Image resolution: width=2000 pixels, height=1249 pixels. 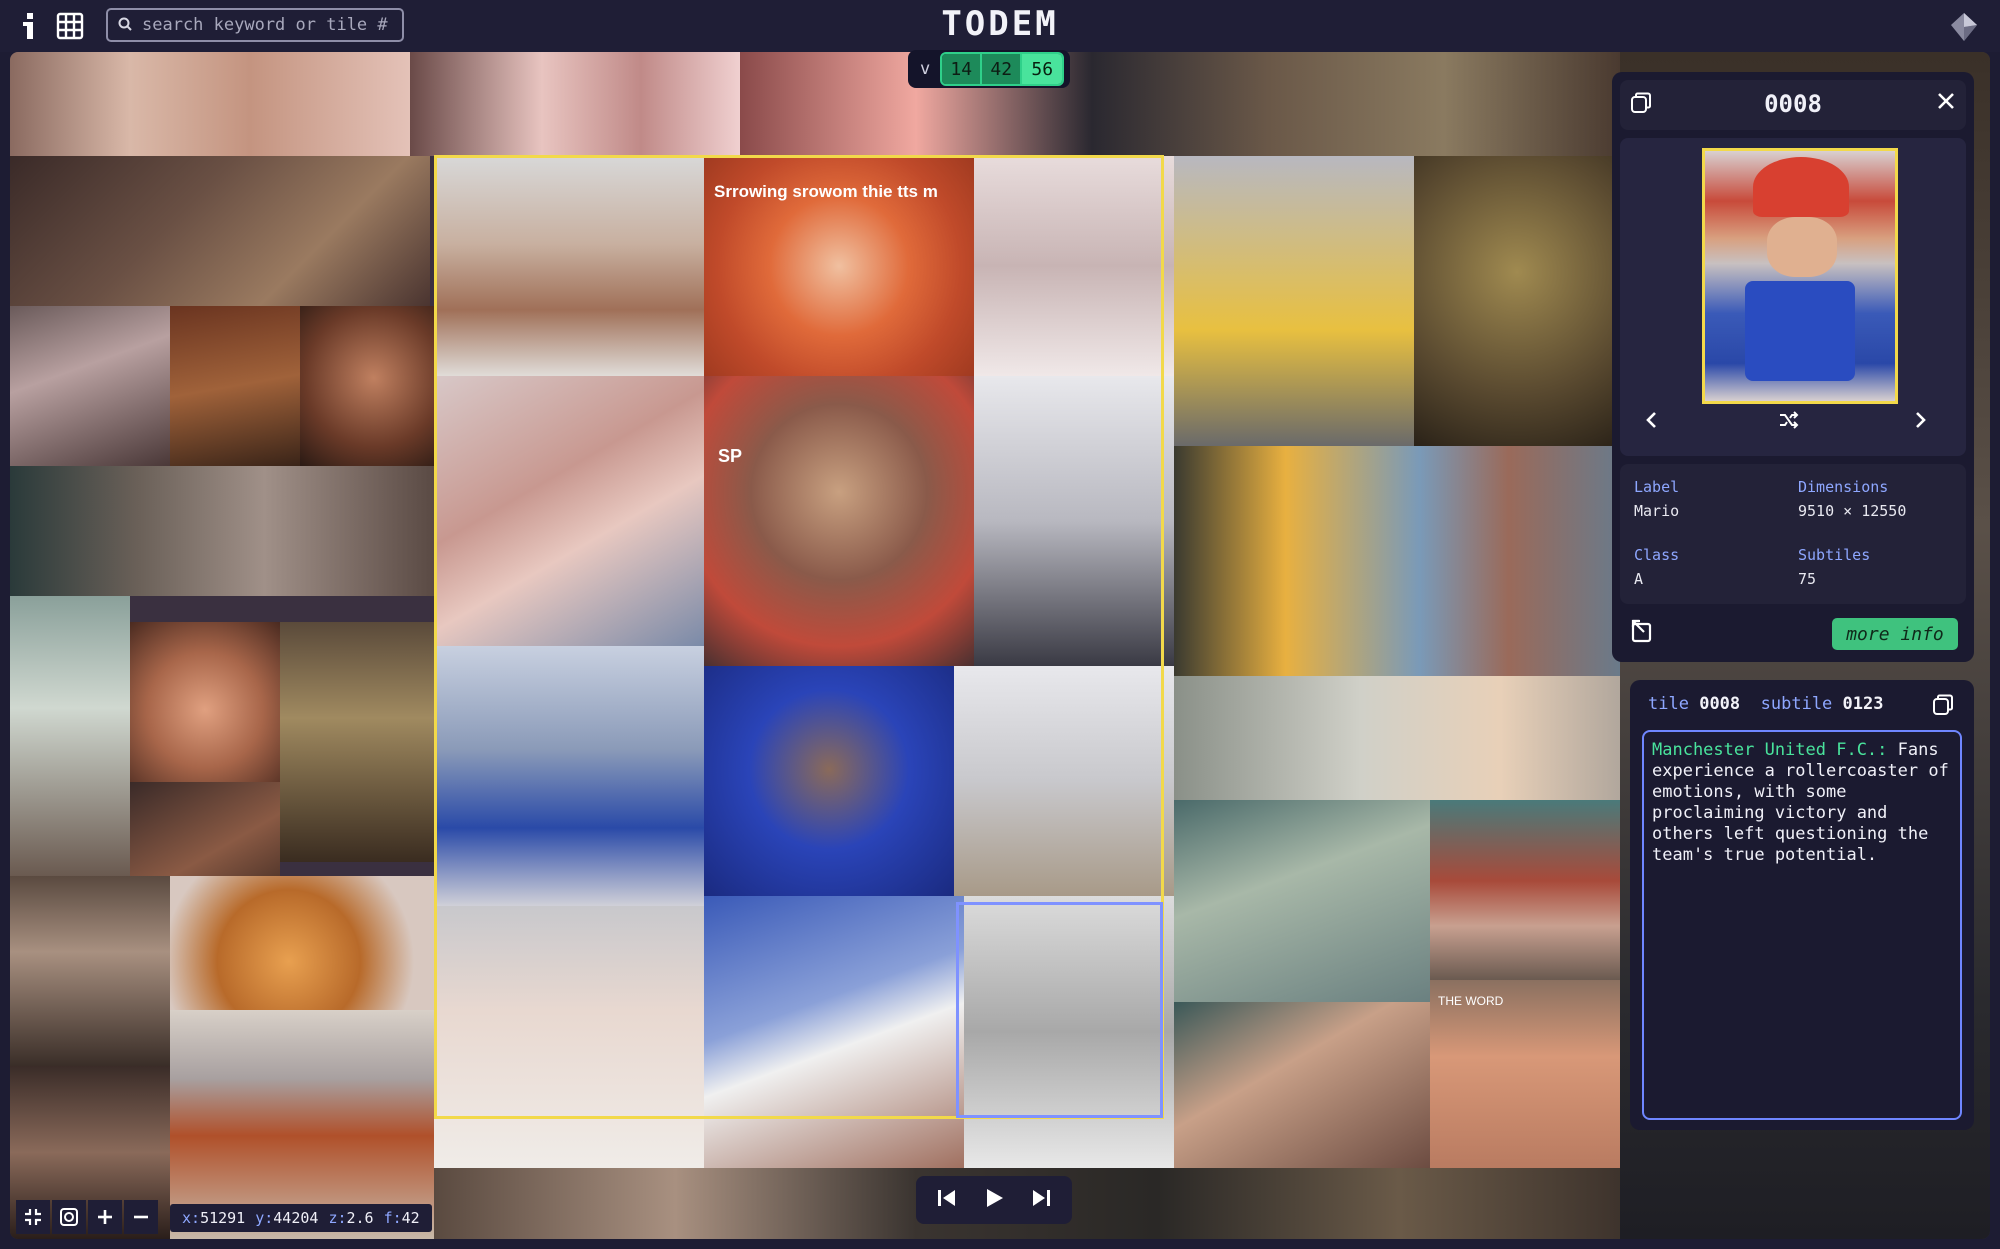 What do you see at coordinates (1943, 707) in the screenshot?
I see `copy-icon` at bounding box center [1943, 707].